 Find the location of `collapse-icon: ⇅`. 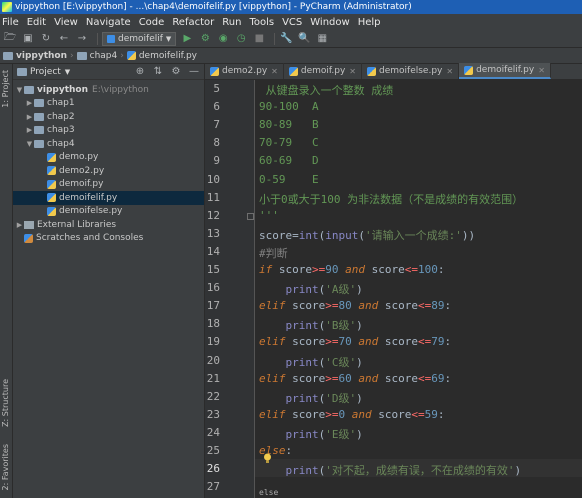

collapse-icon: ⇅ is located at coordinates (158, 71).